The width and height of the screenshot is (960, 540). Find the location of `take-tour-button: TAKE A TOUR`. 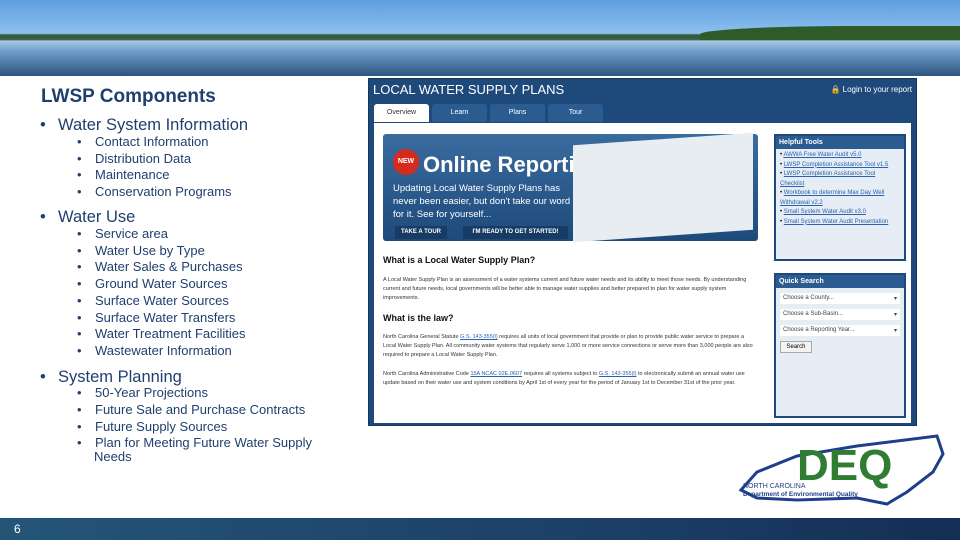

take-tour-button: TAKE A TOUR is located at coordinates (421, 232).